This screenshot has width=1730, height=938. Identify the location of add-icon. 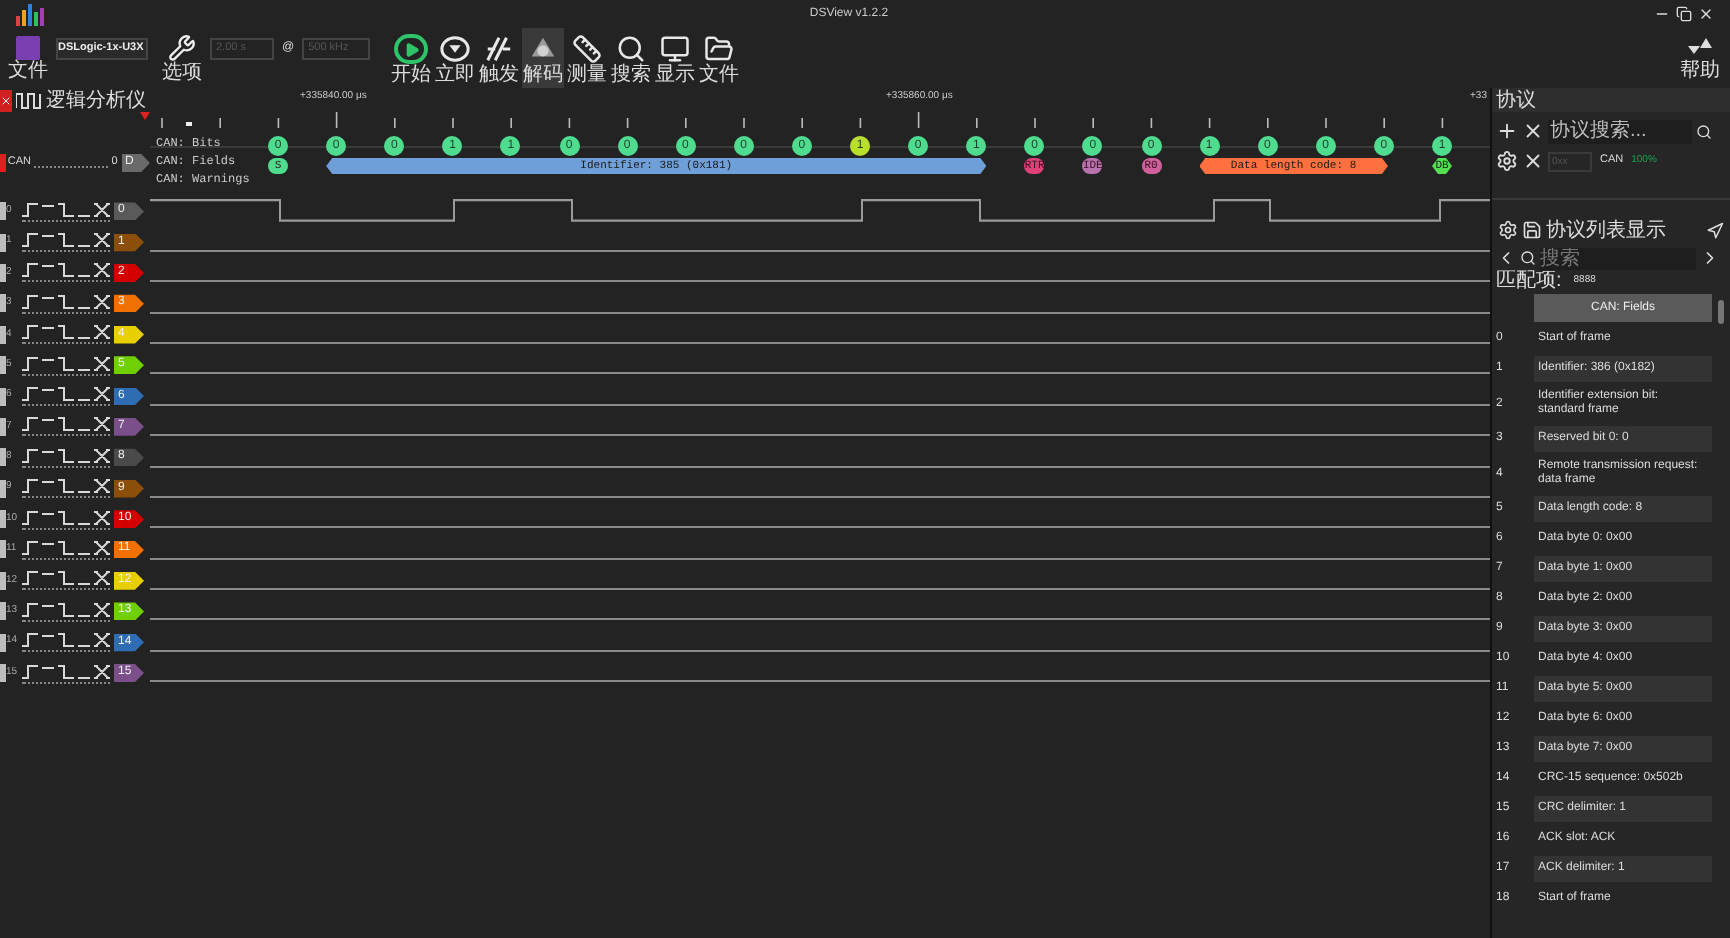
(1507, 131).